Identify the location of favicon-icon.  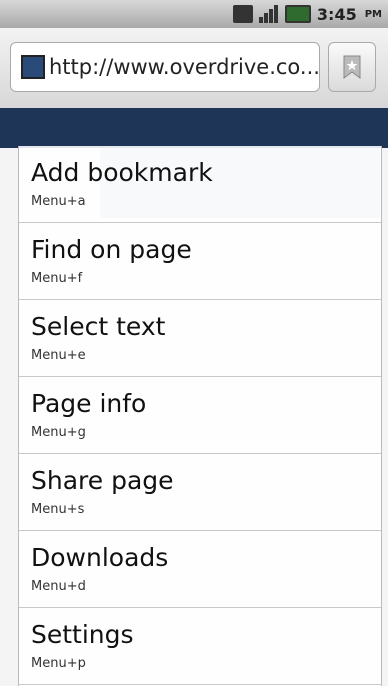
(33, 67).